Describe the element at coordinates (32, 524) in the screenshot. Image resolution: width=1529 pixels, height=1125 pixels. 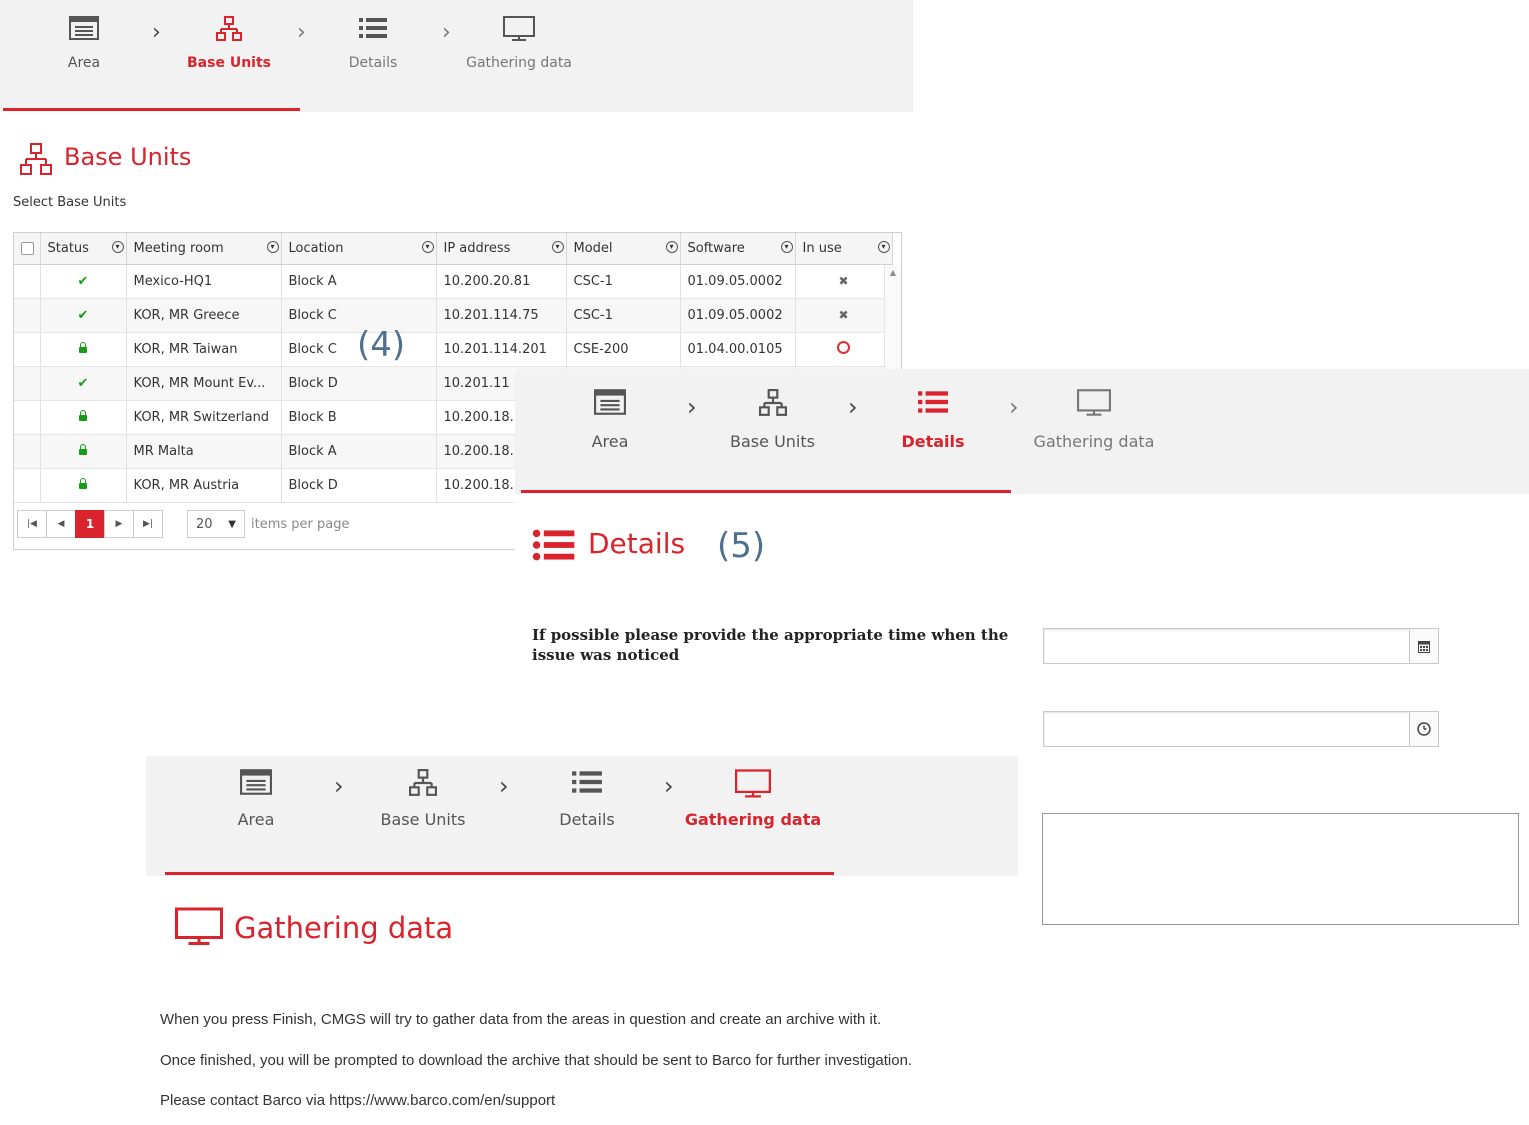
I see `first-page-button: |◀` at that location.